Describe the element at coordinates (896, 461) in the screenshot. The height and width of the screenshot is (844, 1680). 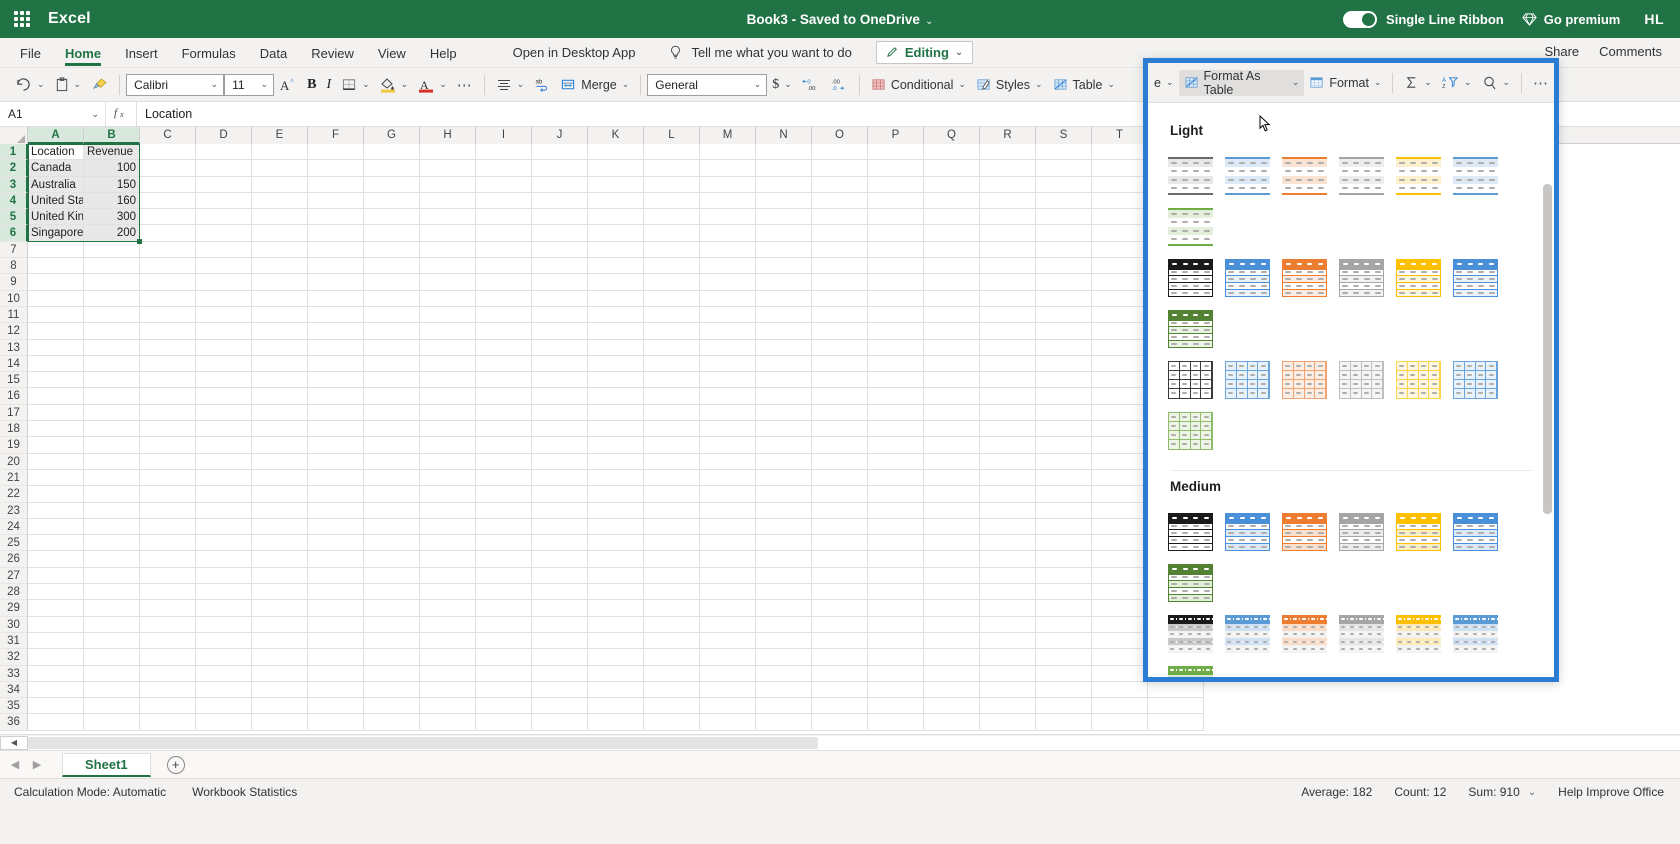
I see `cell-P20` at that location.